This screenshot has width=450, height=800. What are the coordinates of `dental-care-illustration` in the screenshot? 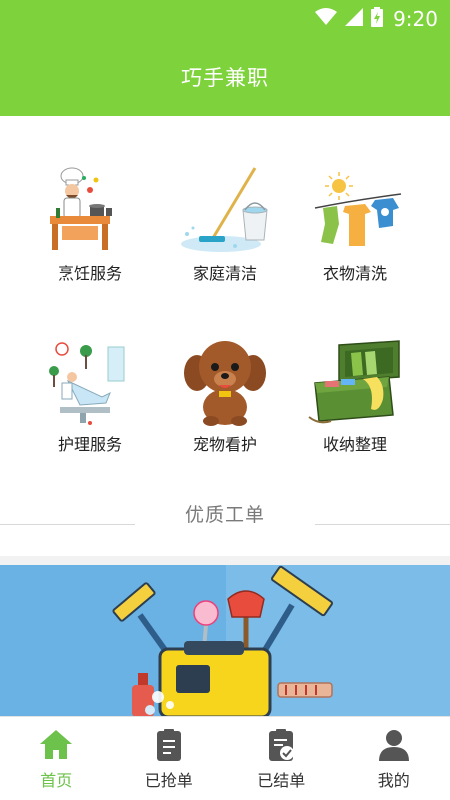 It's located at (87, 383).